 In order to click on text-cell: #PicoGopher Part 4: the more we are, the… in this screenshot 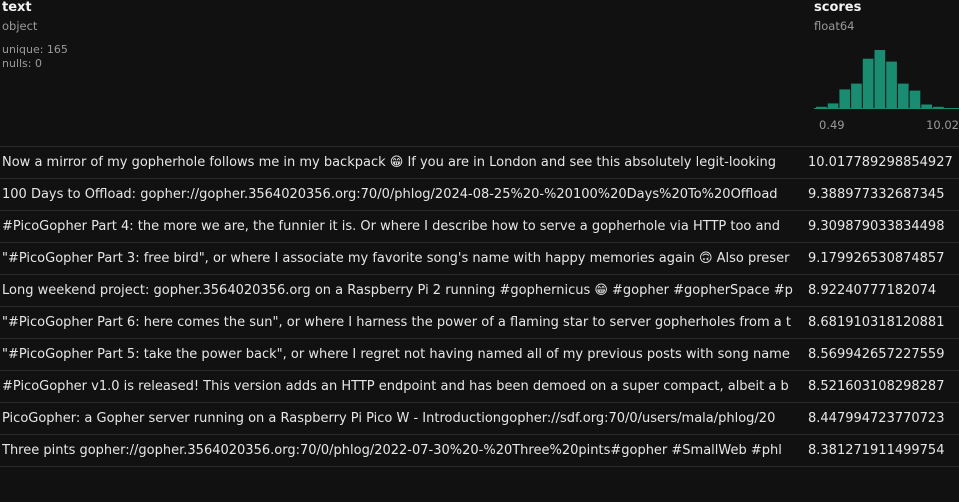, I will do `click(402, 226)`.